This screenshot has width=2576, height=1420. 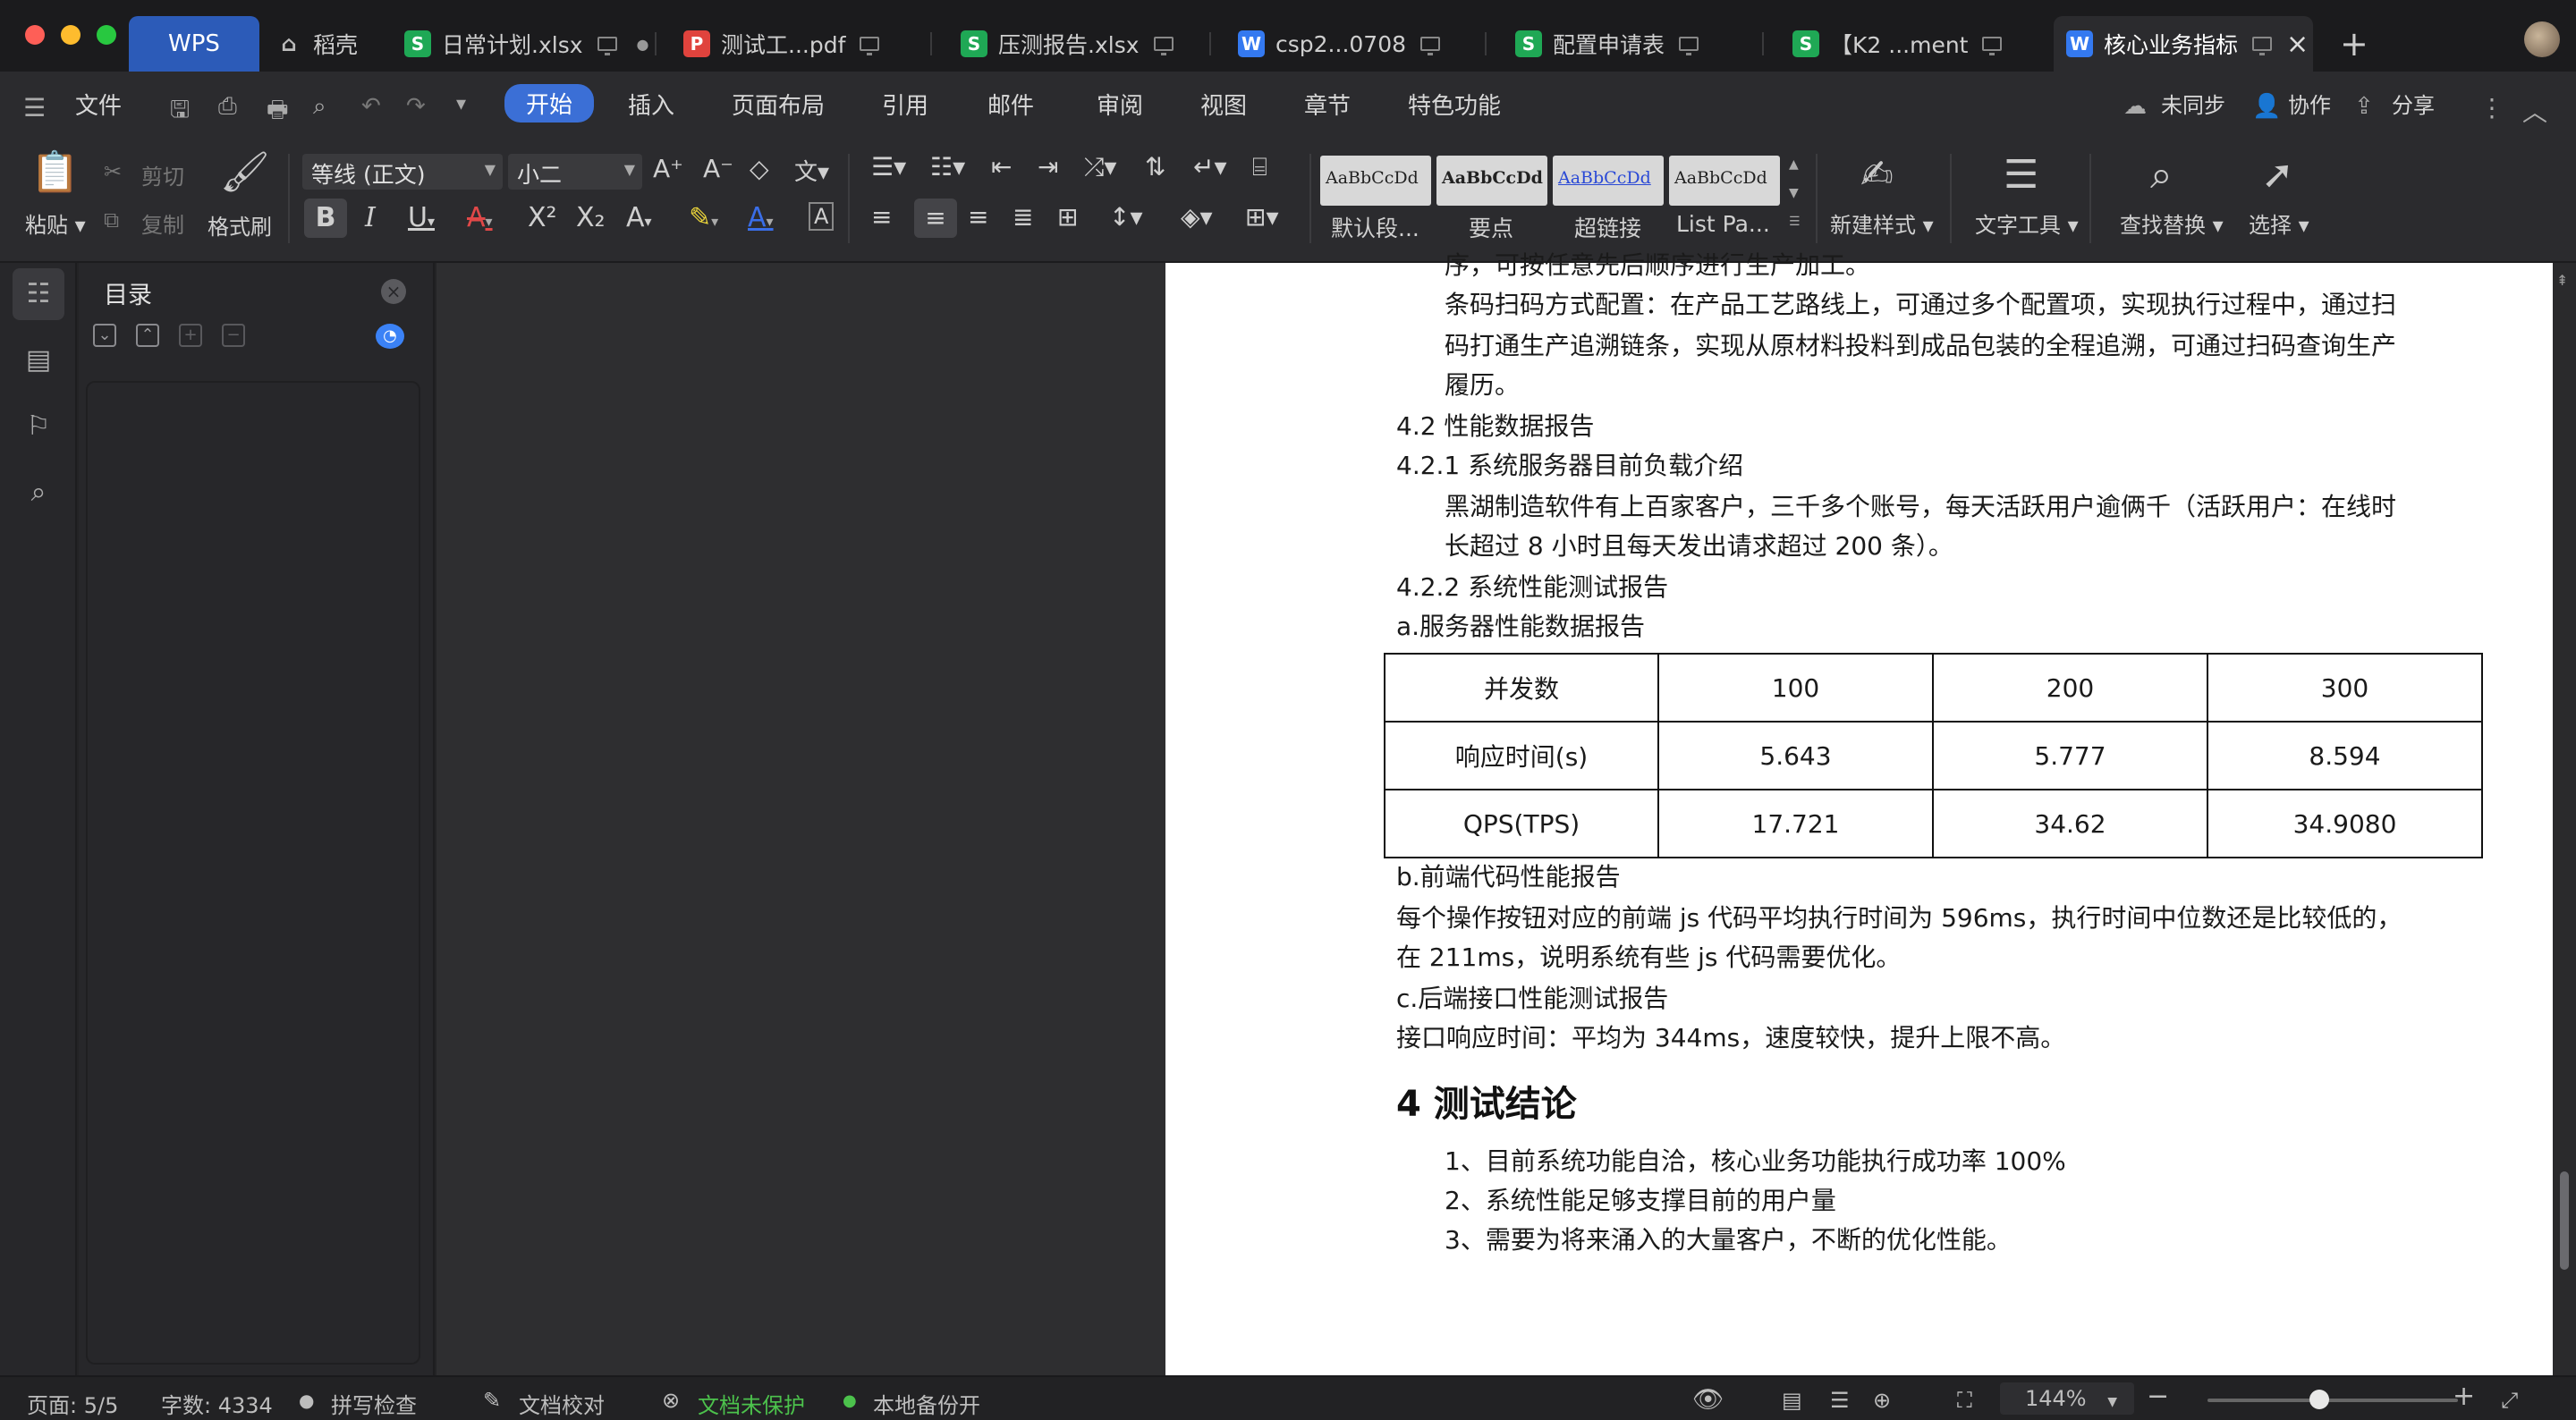 What do you see at coordinates (1521, 824) in the screenshot?
I see `table-cell: QPS(TPS)` at bounding box center [1521, 824].